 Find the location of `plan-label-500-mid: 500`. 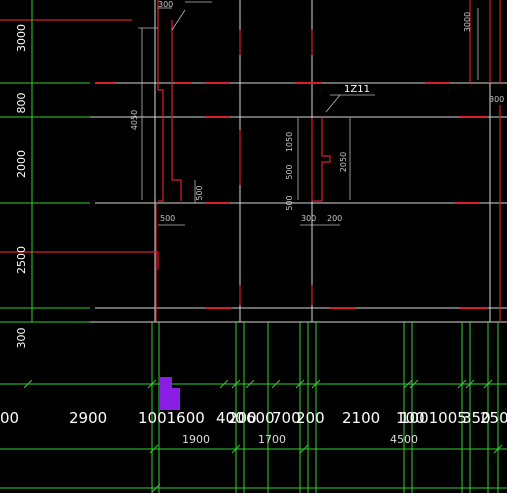

plan-label-500-mid: 500 is located at coordinates (199, 192).